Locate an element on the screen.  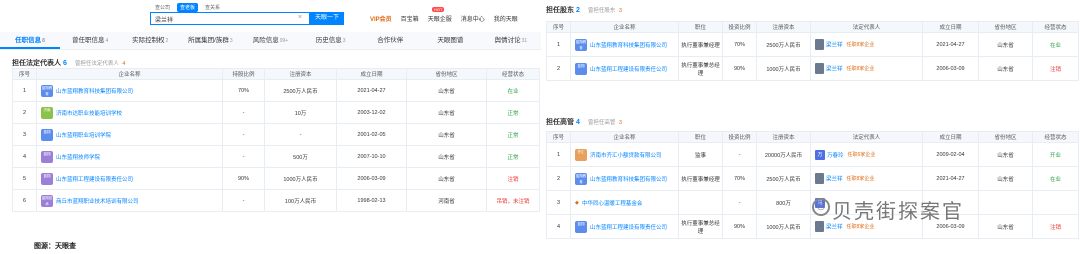
column-header: 经营状态 is located at coordinates (1055, 27).